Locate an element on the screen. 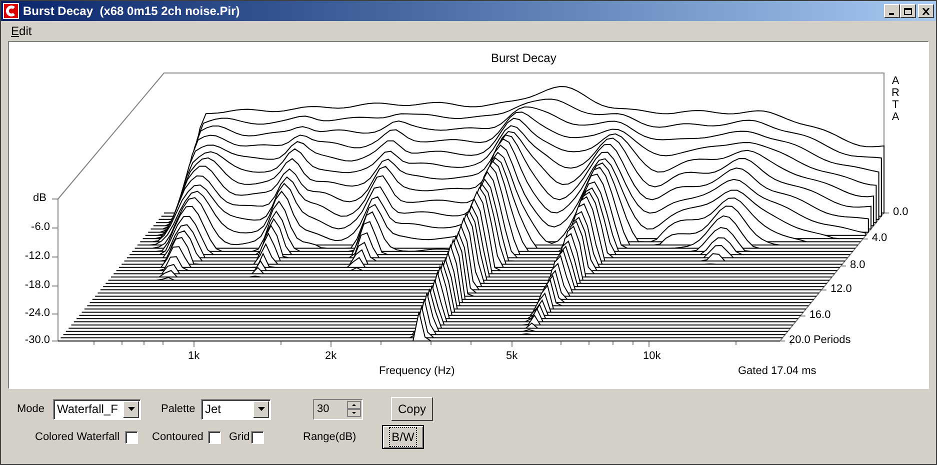 The height and width of the screenshot is (465, 937). dropdown: Waterfall_F is located at coordinates (97, 409).